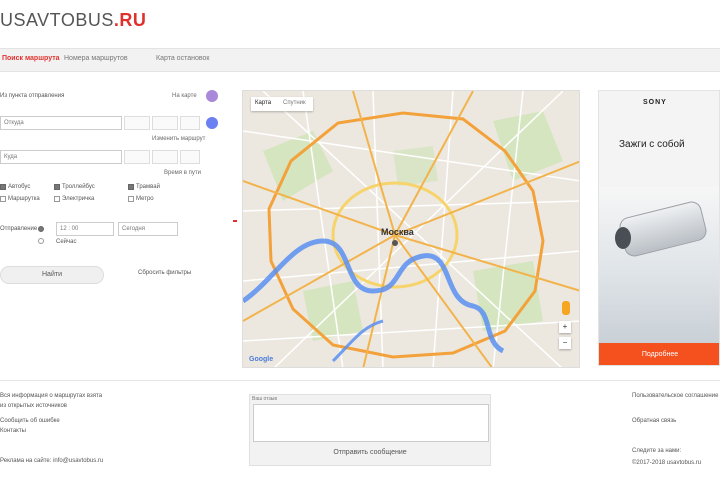 This screenshot has width=720, height=480. I want to click on map-collapse-handle, so click(235, 221).